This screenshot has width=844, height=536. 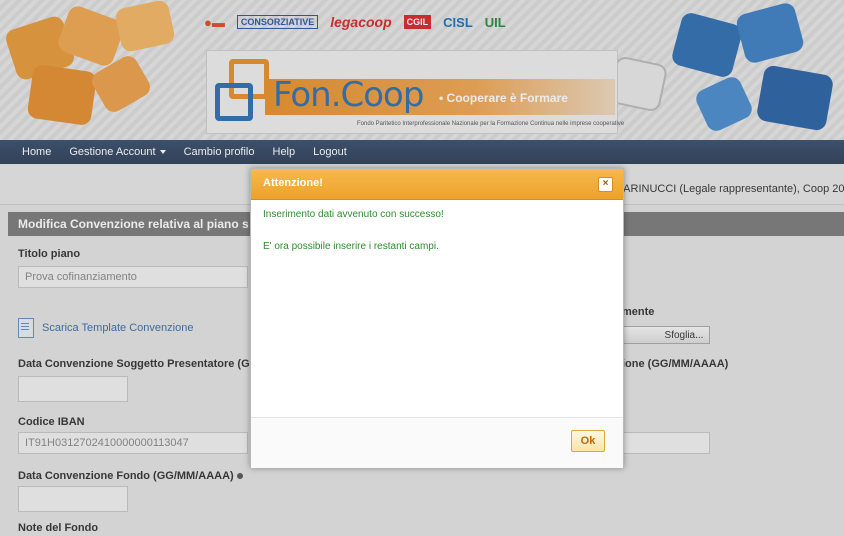 What do you see at coordinates (588, 441) in the screenshot?
I see `ok-button: Ok` at bounding box center [588, 441].